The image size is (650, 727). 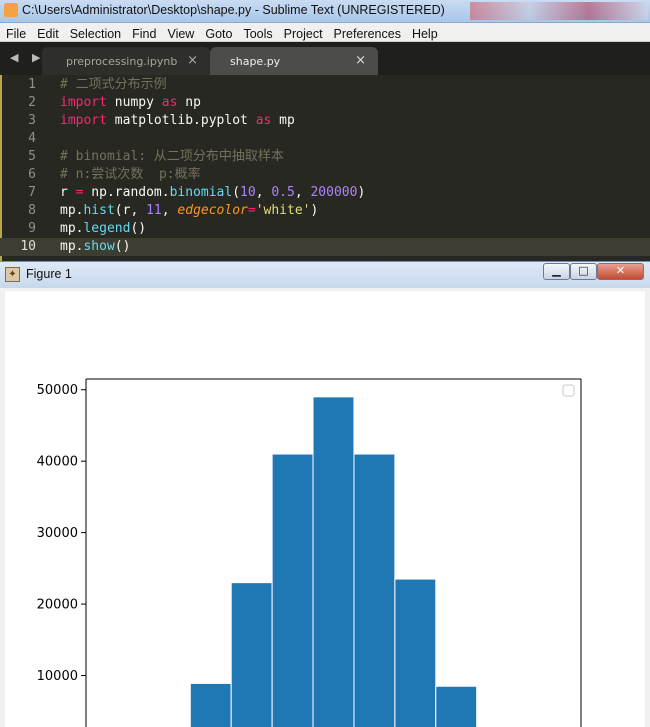 I want to click on line-number: 2, so click(x=32, y=102).